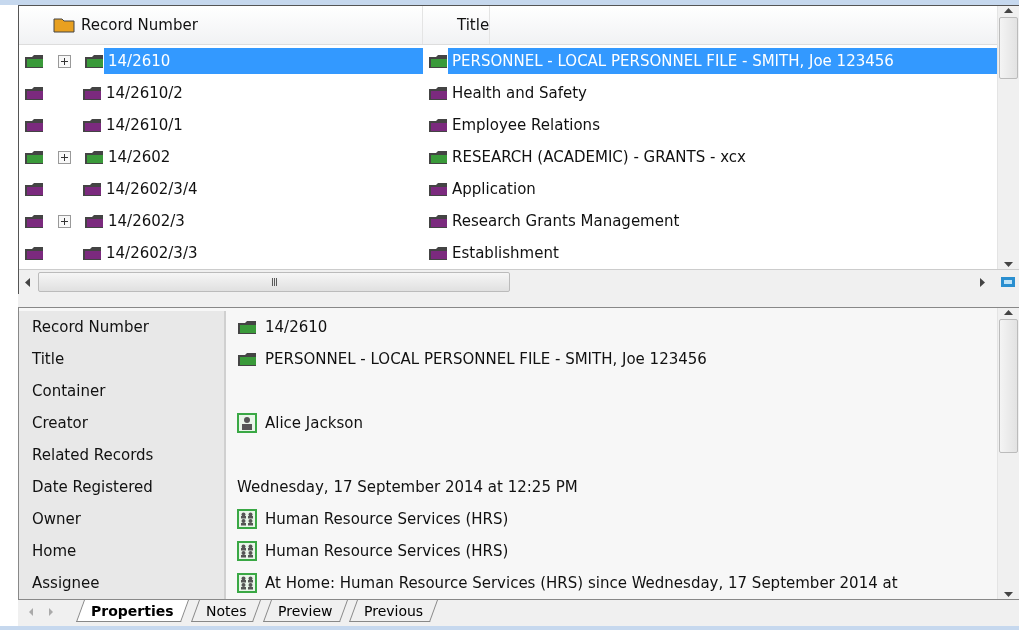 This screenshot has width=1019, height=630. I want to click on property-value: Wednesday, 17 September 2014 at 12:25 PM, so click(407, 487).